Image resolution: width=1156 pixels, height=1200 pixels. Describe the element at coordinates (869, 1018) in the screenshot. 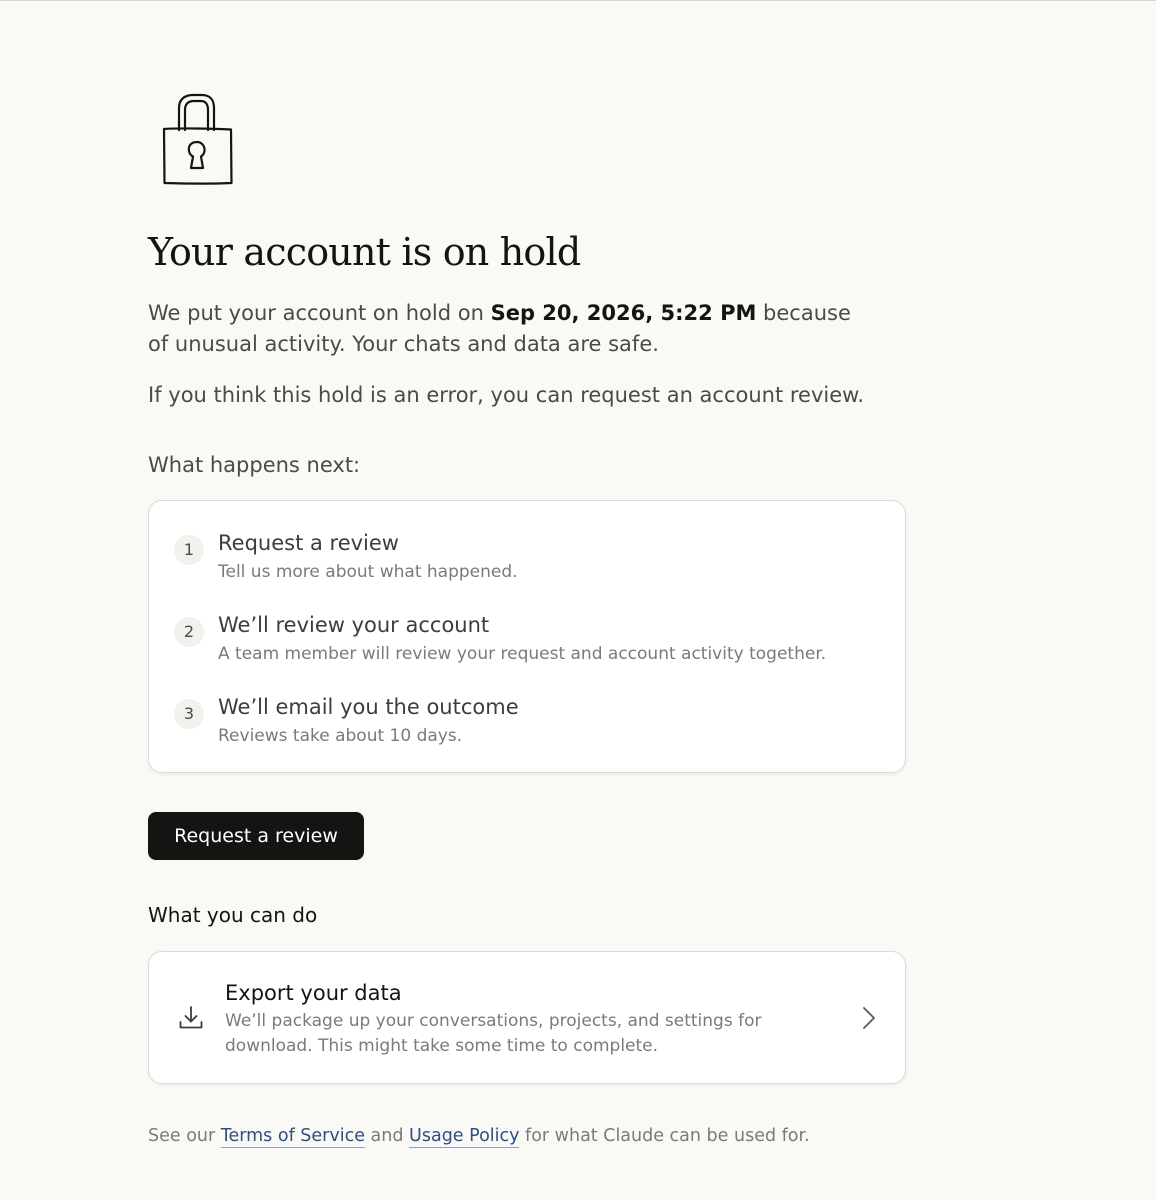

I see `chevron-right-icon` at that location.